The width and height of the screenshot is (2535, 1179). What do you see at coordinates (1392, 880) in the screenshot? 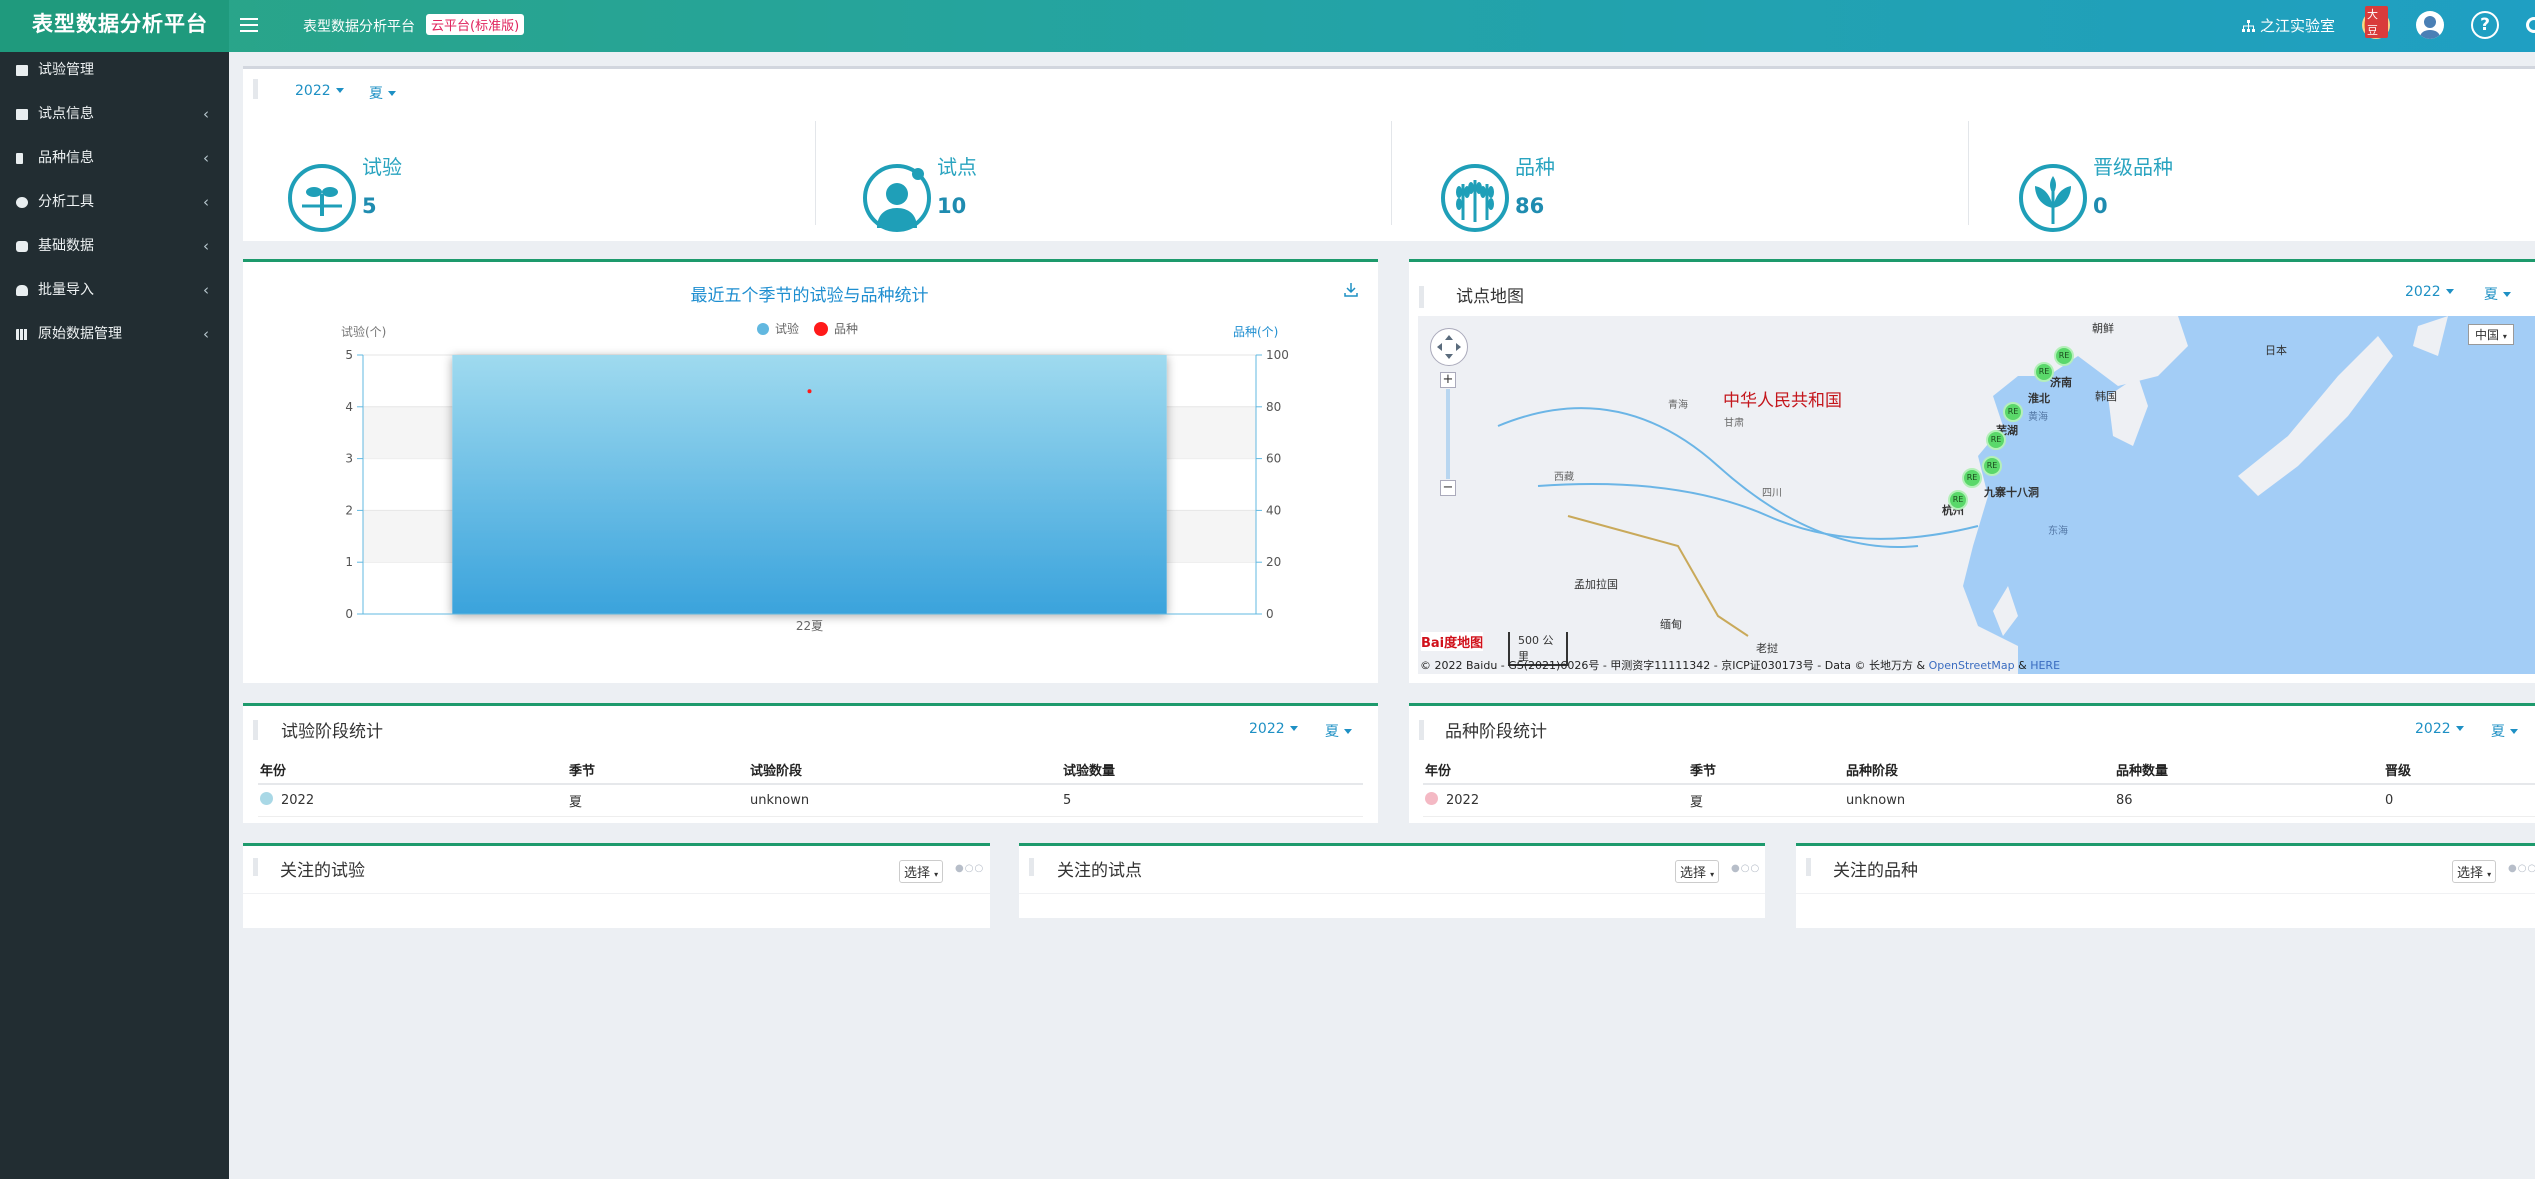
I see `followed-sites-panel: 关注的试点 选择 ▾ ●○○` at bounding box center [1392, 880].